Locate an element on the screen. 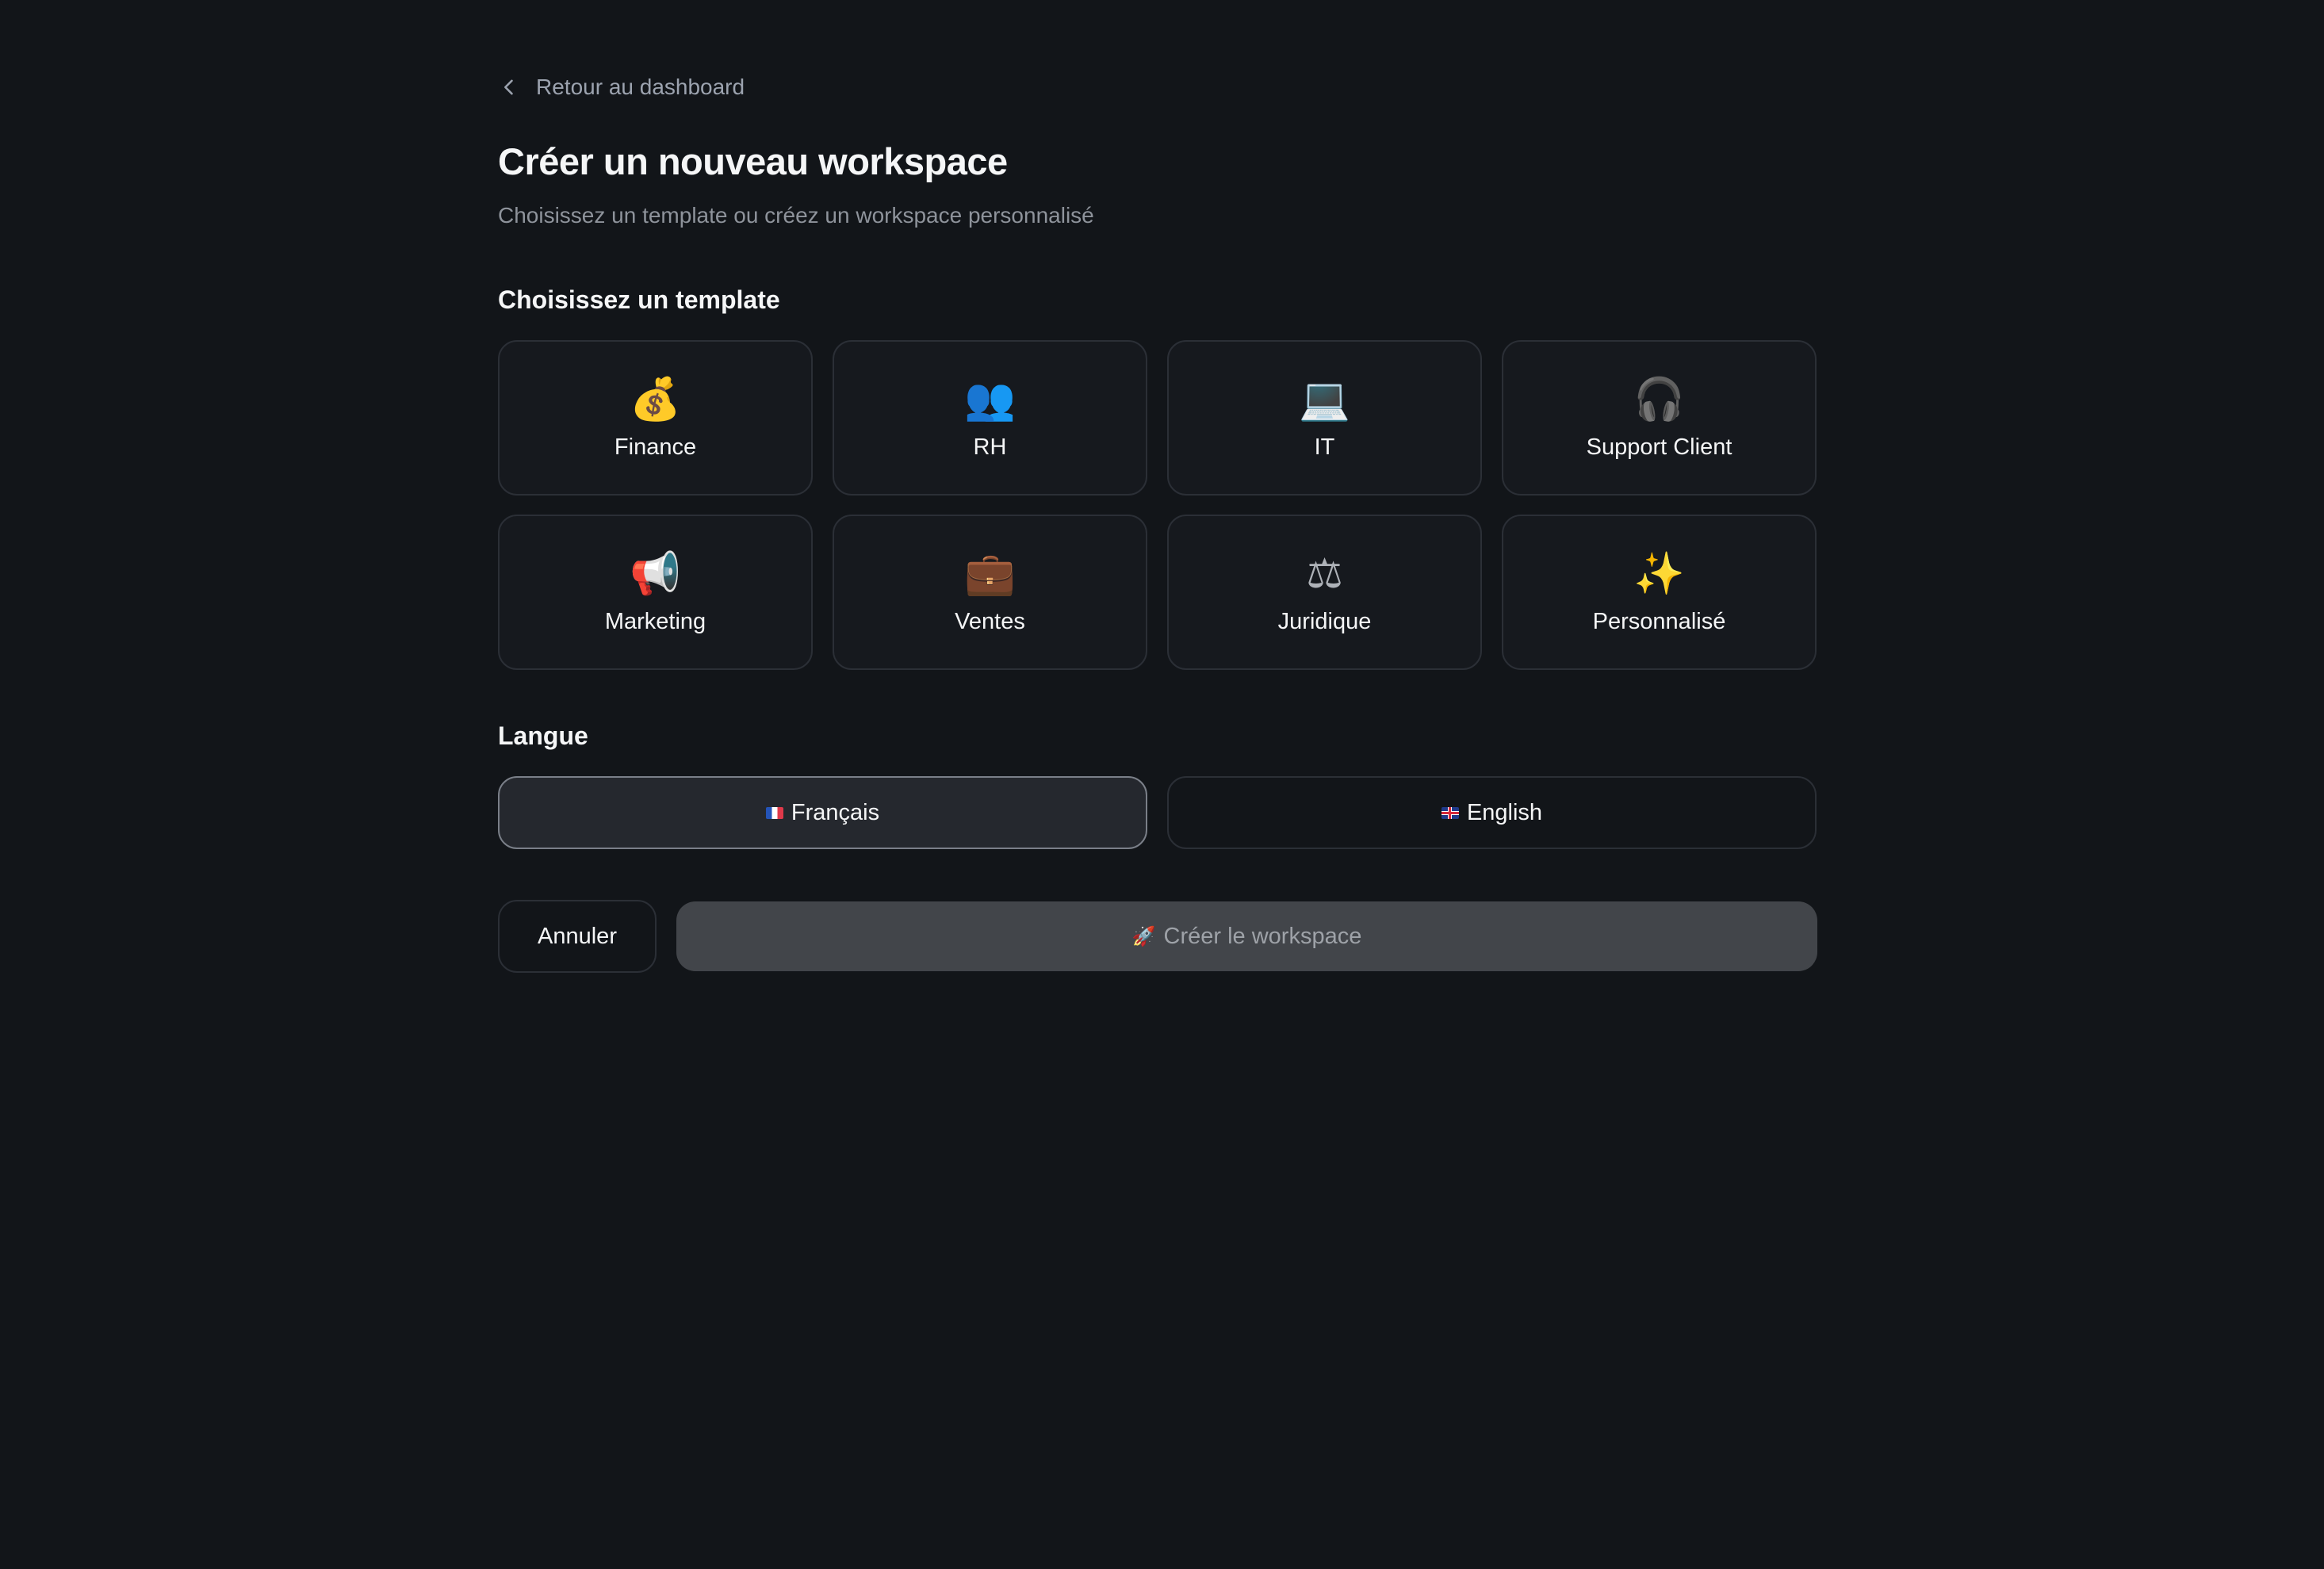 The height and width of the screenshot is (1569, 2324). create-workspace-button: 🚀 Créer le workspace is located at coordinates (1246, 936).